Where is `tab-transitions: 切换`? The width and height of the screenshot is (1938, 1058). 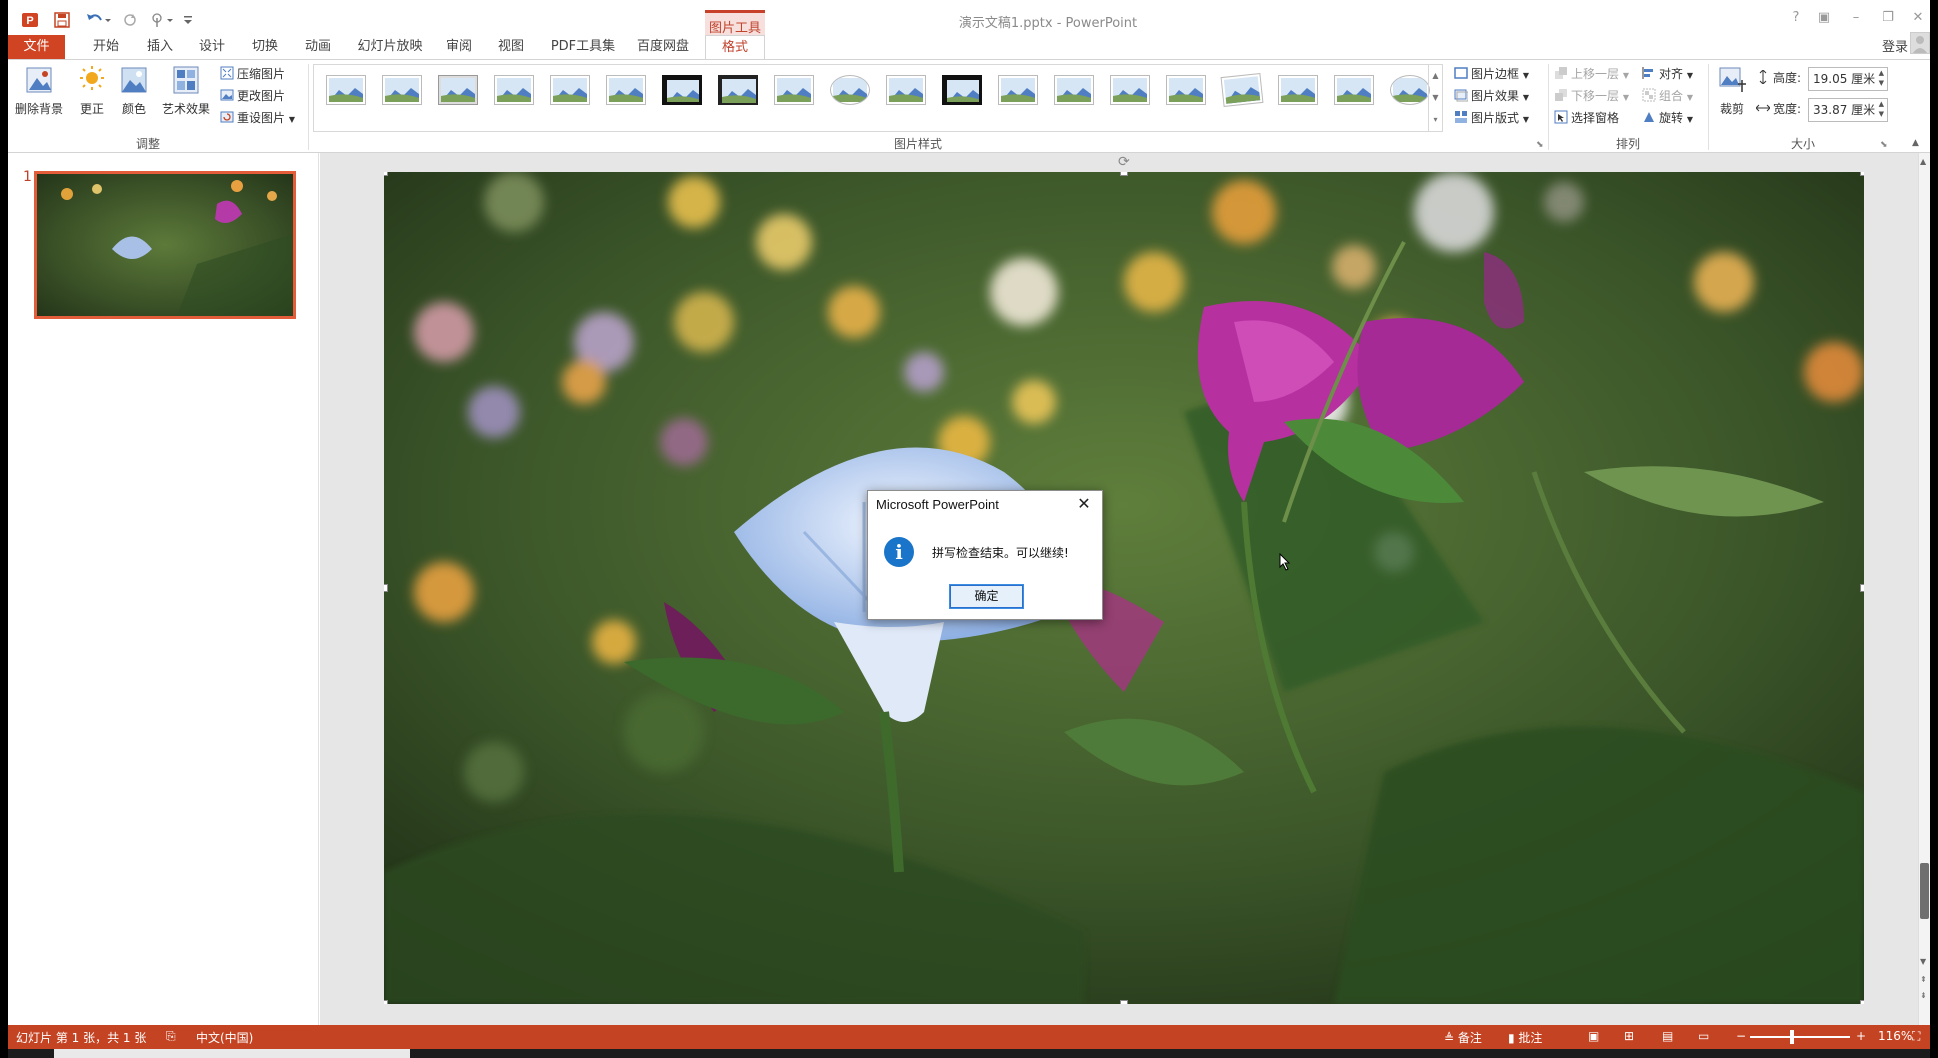
tab-transitions: 切换 is located at coordinates (265, 47).